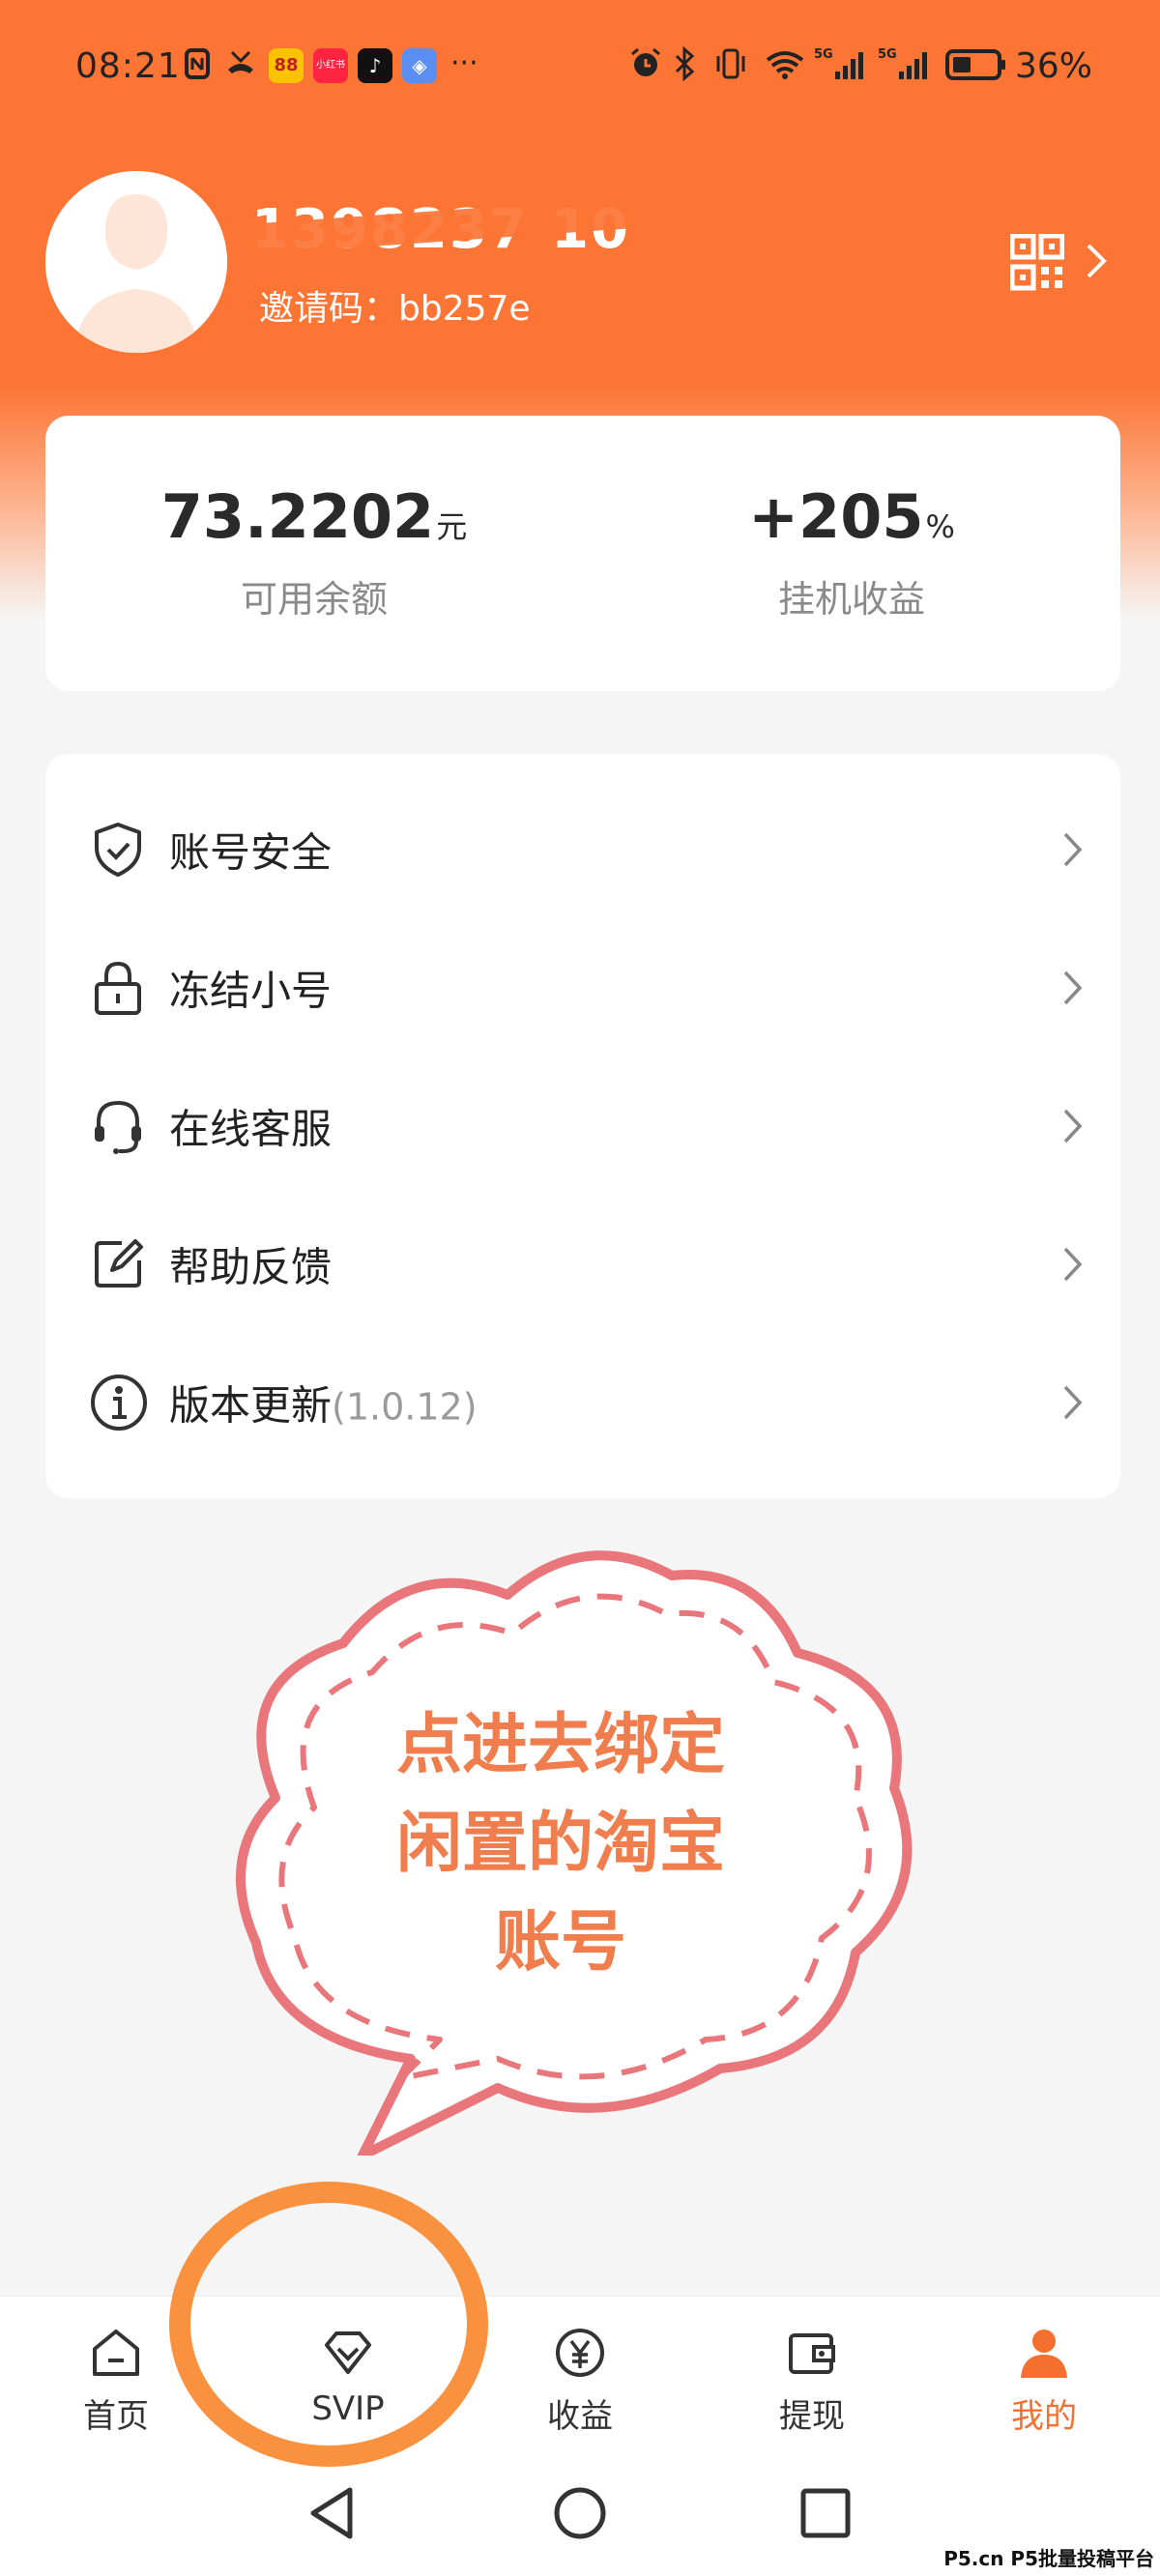 The image size is (1160, 2576). I want to click on balance-card: 73.2202元 可用余额 +205% 挂机收益, so click(582, 553).